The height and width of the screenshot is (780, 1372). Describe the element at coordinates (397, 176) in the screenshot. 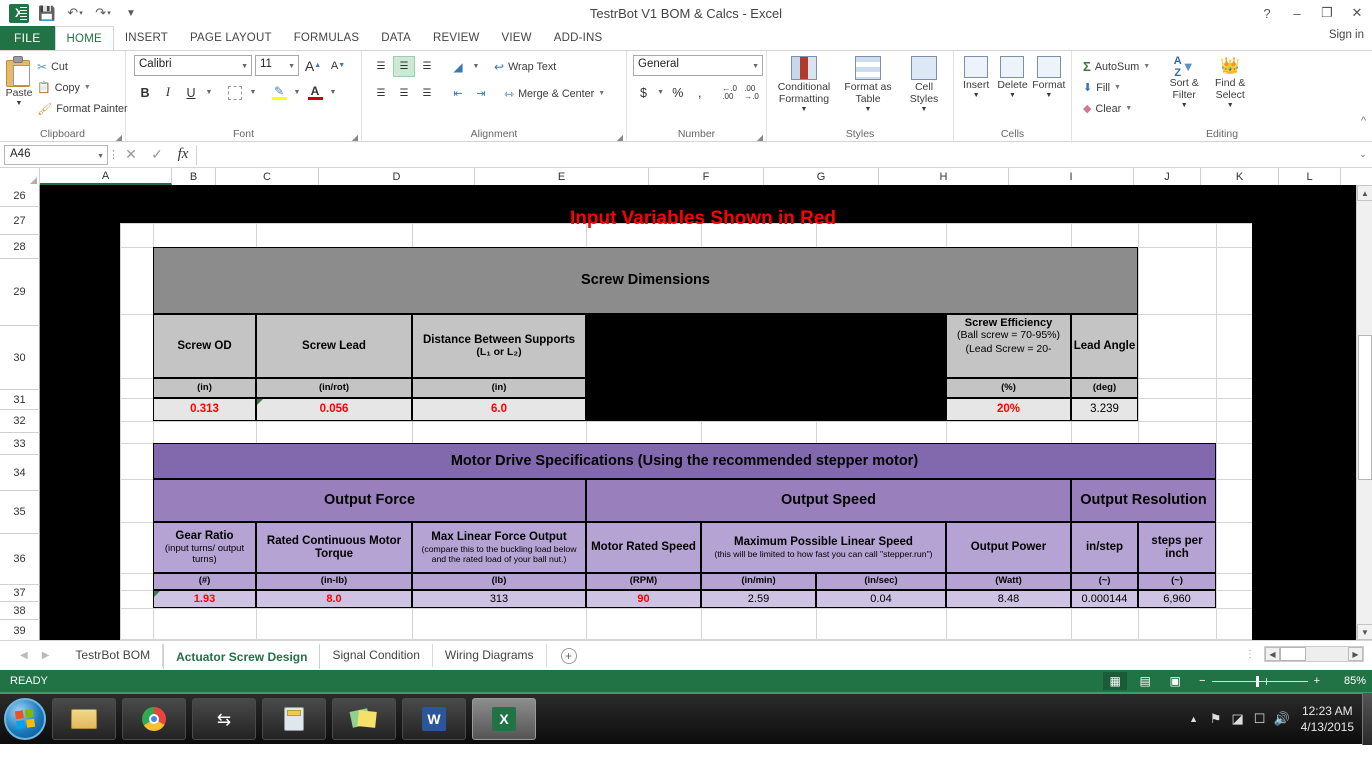

I see `column-header-d: D` at that location.